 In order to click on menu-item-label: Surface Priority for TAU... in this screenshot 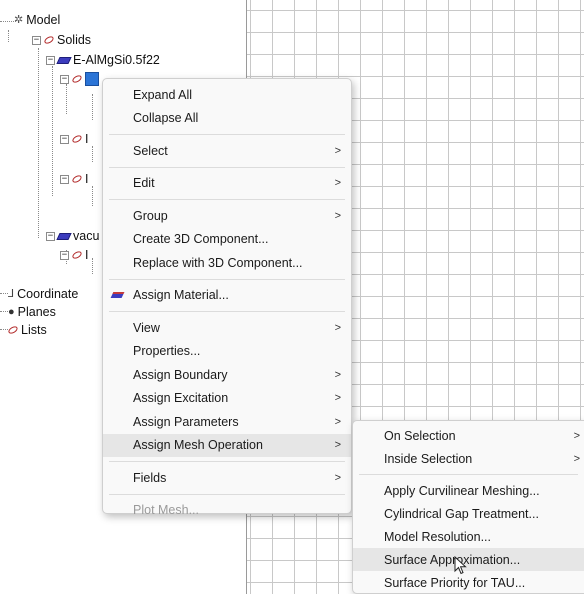, I will do `click(455, 582)`.